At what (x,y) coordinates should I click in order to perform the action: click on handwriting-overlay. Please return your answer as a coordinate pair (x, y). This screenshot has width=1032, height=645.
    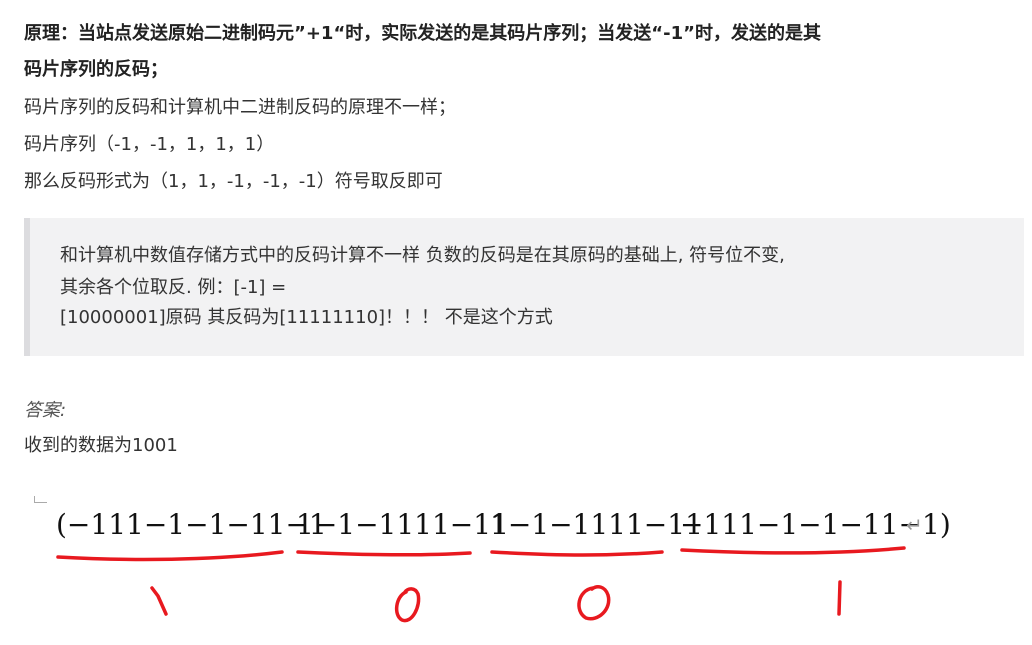
    Looking at the image, I should click on (481, 584).